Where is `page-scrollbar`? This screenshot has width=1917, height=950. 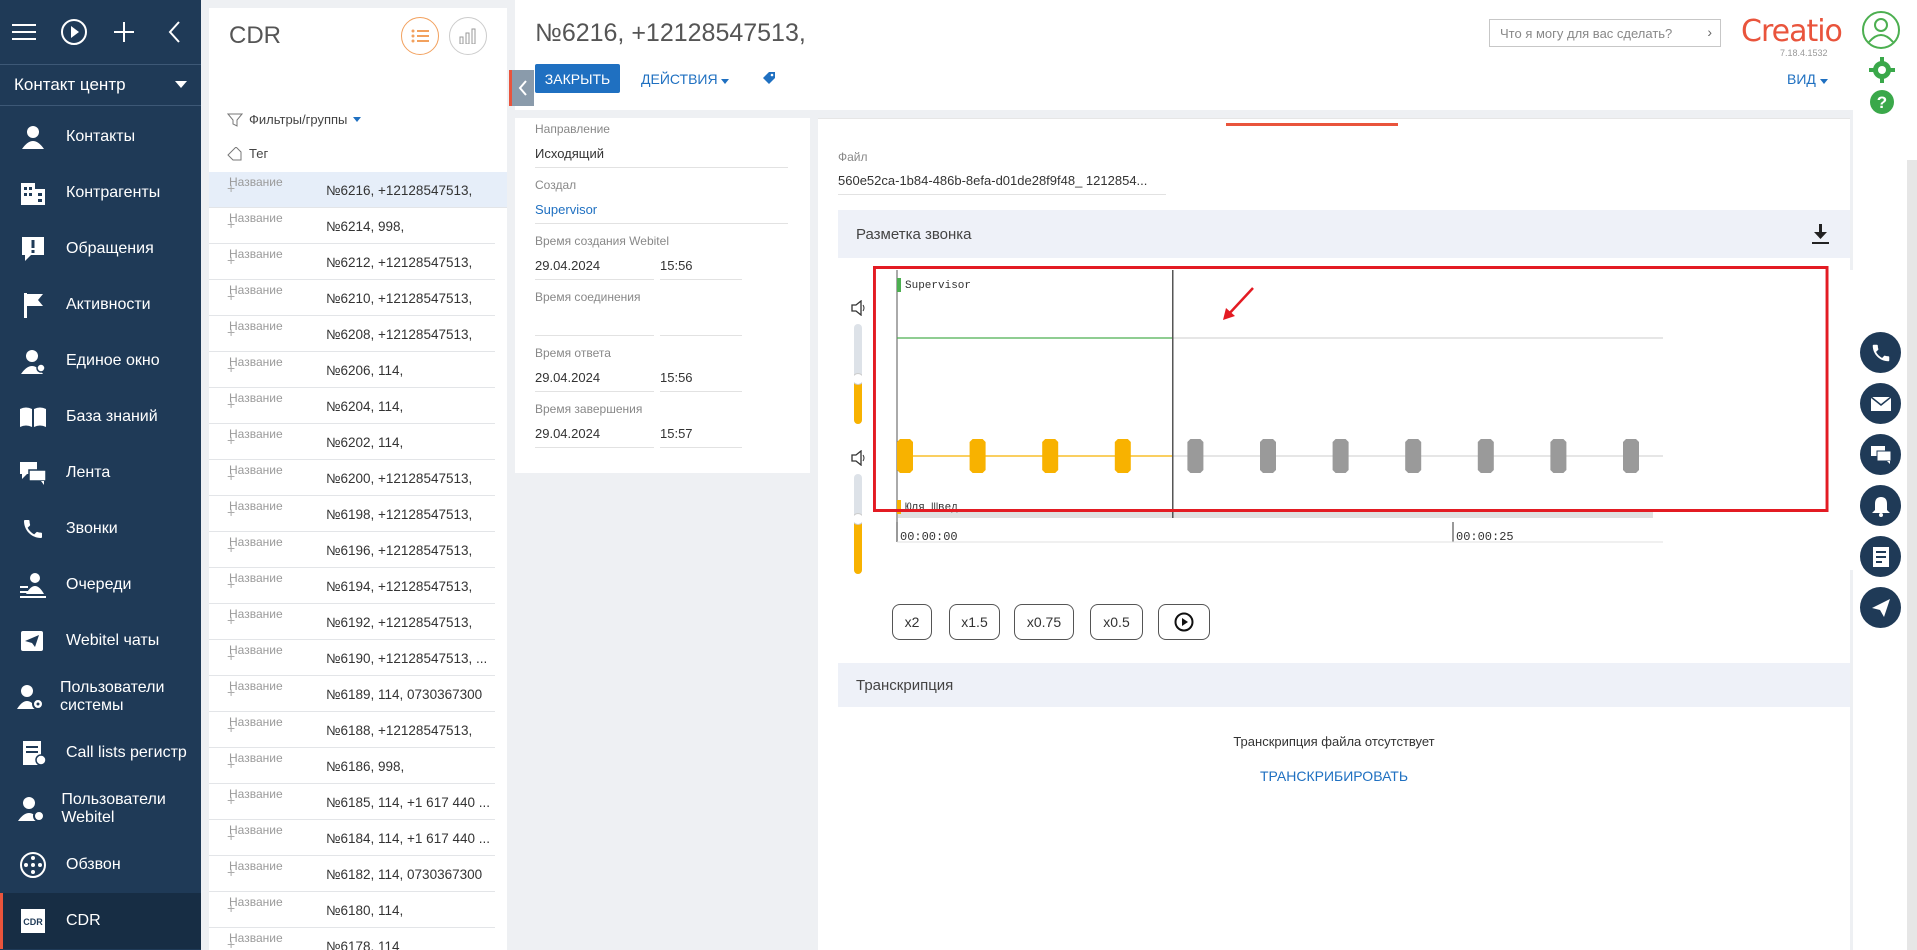
page-scrollbar is located at coordinates (1912, 555).